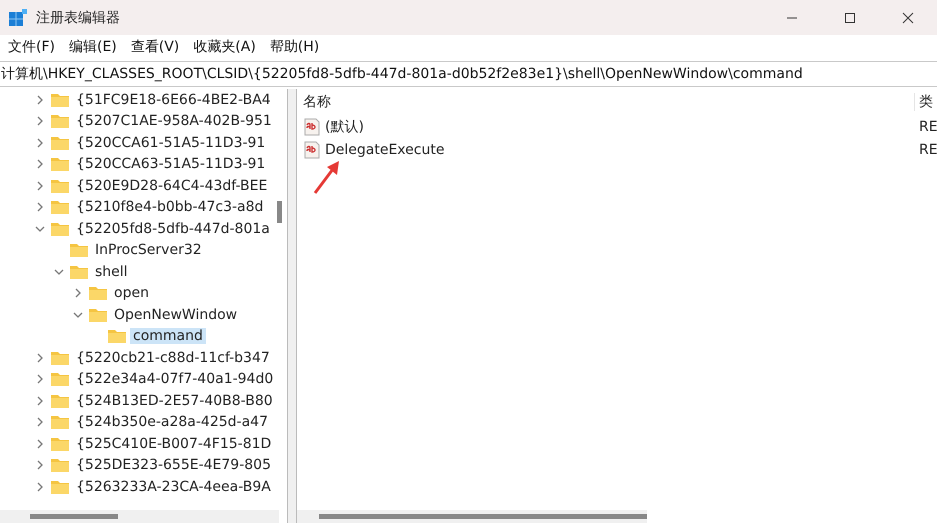  What do you see at coordinates (908, 18) in the screenshot?
I see `close-icon` at bounding box center [908, 18].